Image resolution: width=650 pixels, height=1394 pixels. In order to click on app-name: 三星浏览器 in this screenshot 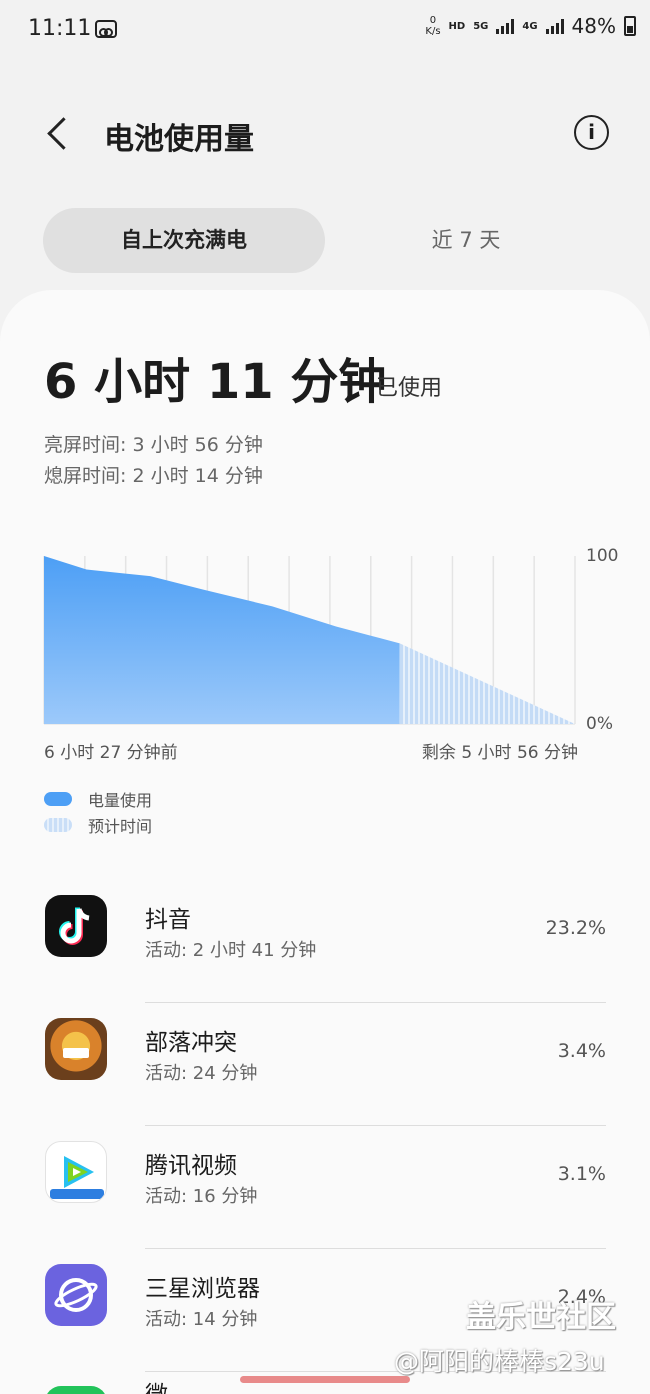, I will do `click(202, 1289)`.